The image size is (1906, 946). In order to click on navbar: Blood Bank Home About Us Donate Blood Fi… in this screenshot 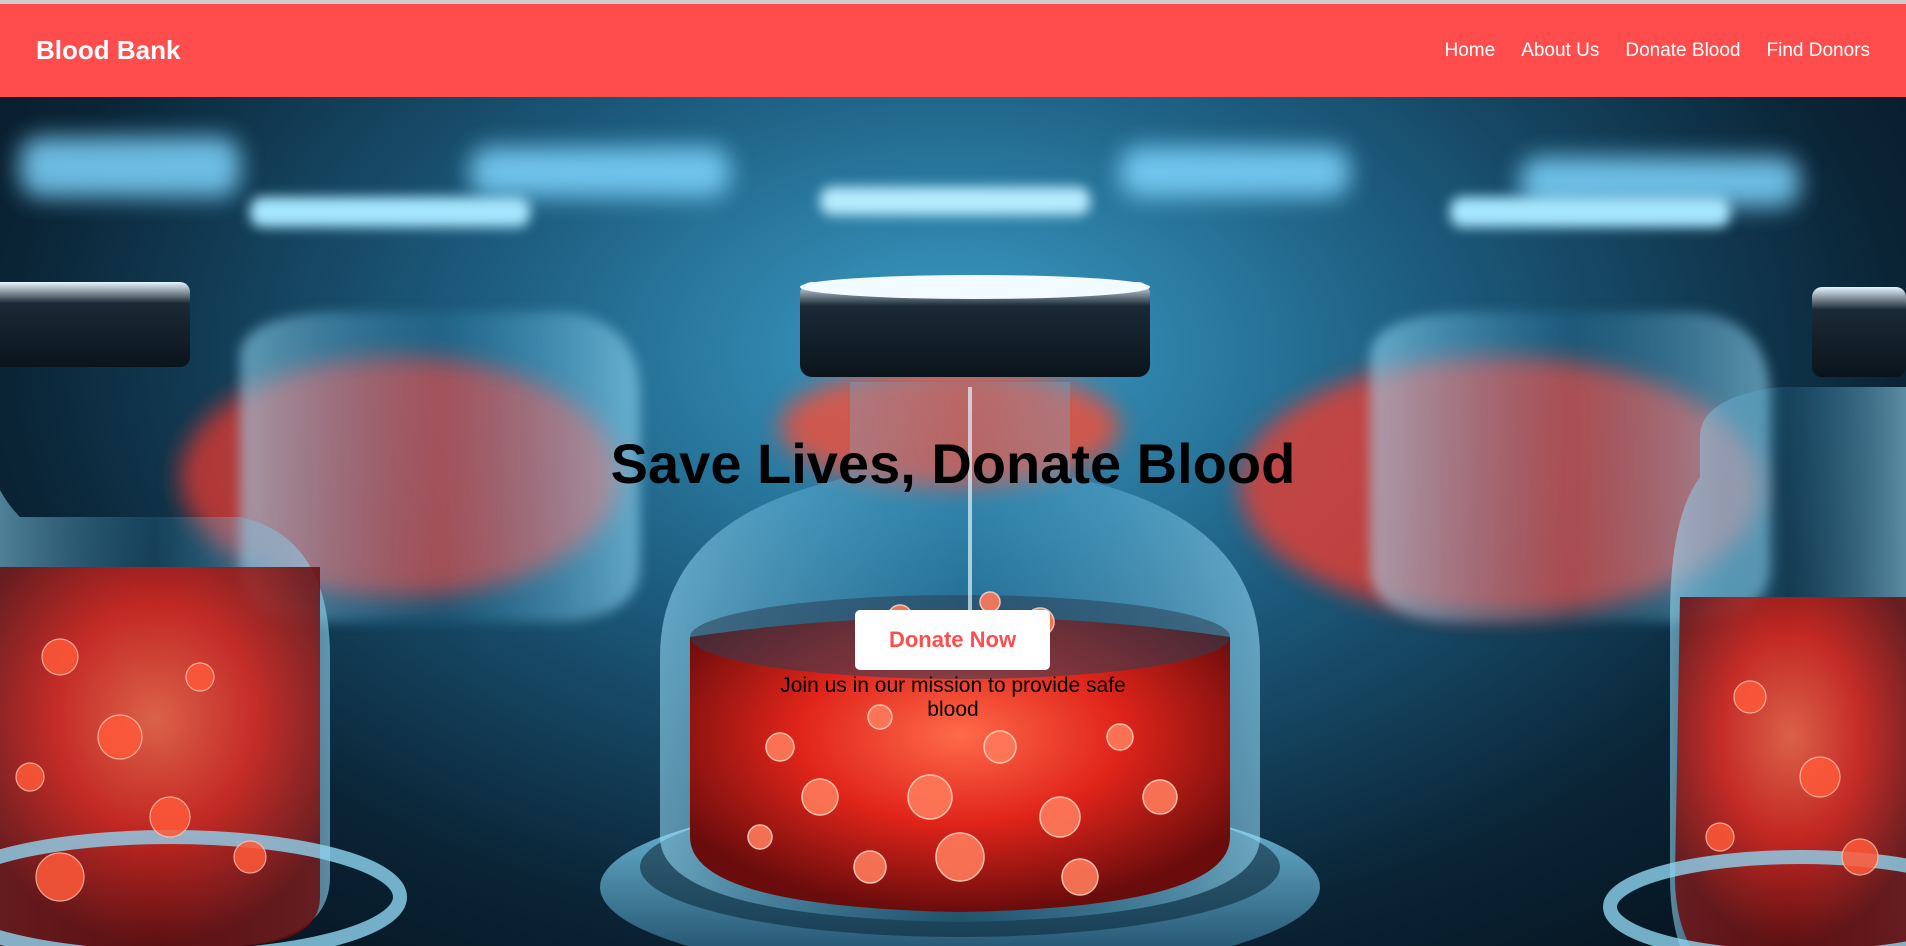, I will do `click(953, 50)`.